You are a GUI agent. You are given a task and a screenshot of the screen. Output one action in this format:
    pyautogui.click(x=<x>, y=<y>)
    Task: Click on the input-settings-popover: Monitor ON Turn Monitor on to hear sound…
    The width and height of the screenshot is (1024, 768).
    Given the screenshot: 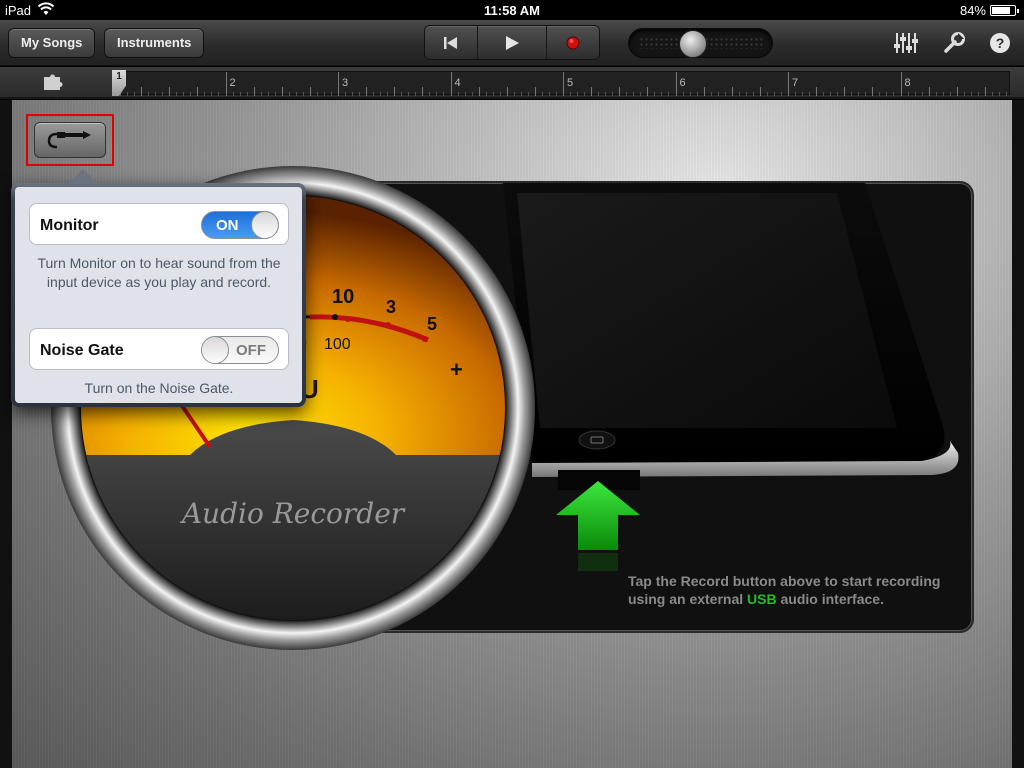 What is the action you would take?
    pyautogui.click(x=158, y=288)
    